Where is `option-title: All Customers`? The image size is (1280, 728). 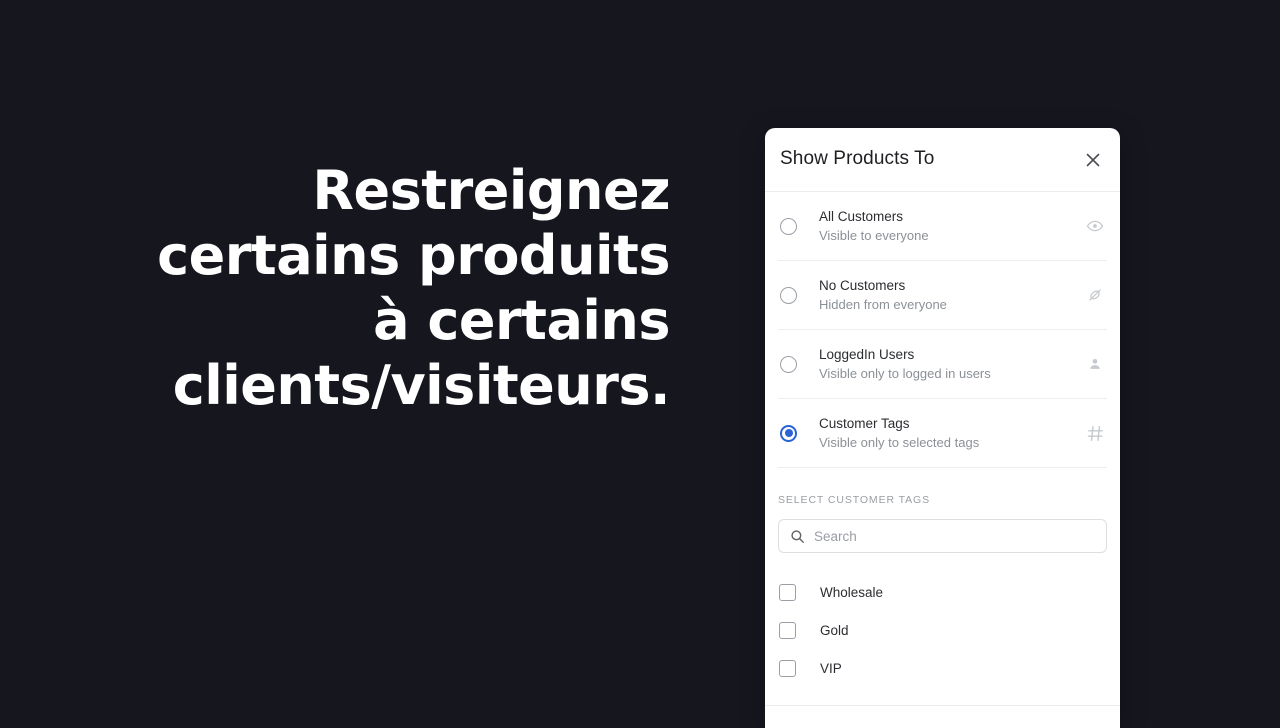 option-title: All Customers is located at coordinates (861, 216).